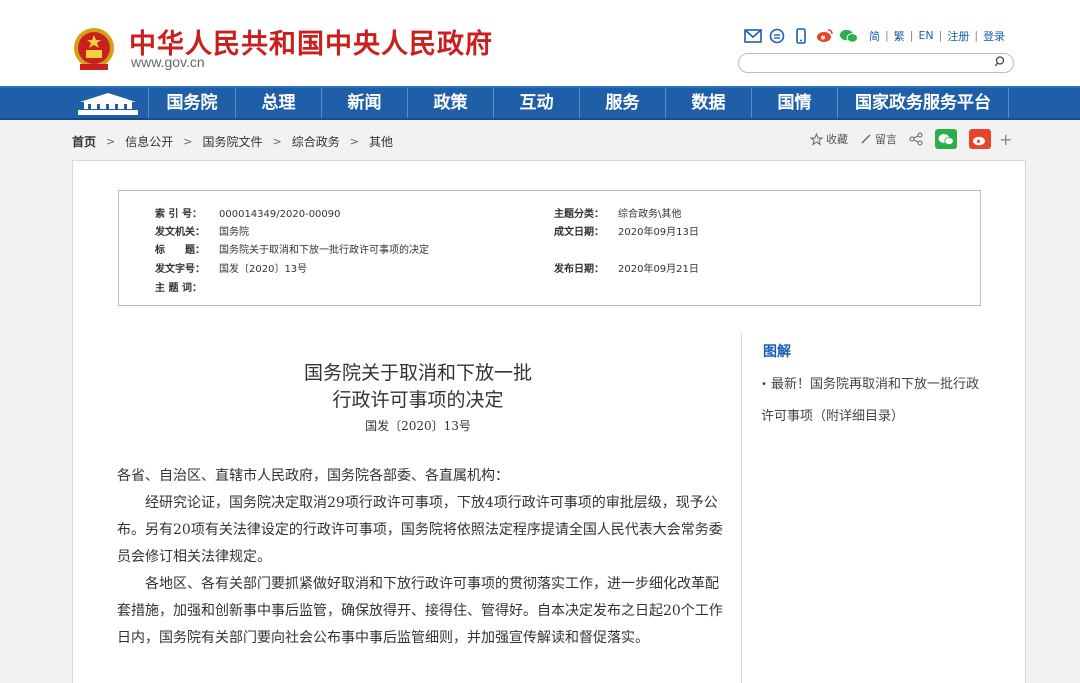 This screenshot has height=683, width=1080. Describe the element at coordinates (280, 214) in the screenshot. I see `meta-index-value: 000014349/2020-00090` at that location.